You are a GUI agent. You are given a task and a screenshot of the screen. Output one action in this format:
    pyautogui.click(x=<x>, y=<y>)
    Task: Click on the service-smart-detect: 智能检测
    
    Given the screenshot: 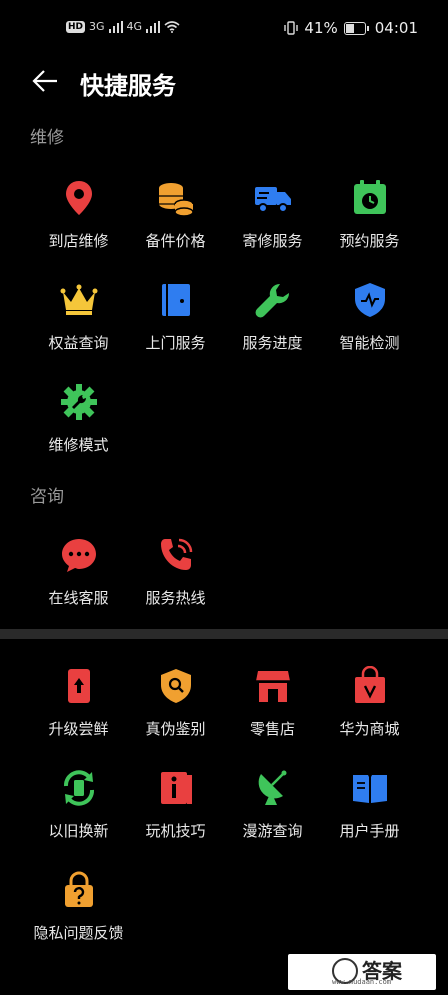 What is the action you would take?
    pyautogui.click(x=369, y=327)
    